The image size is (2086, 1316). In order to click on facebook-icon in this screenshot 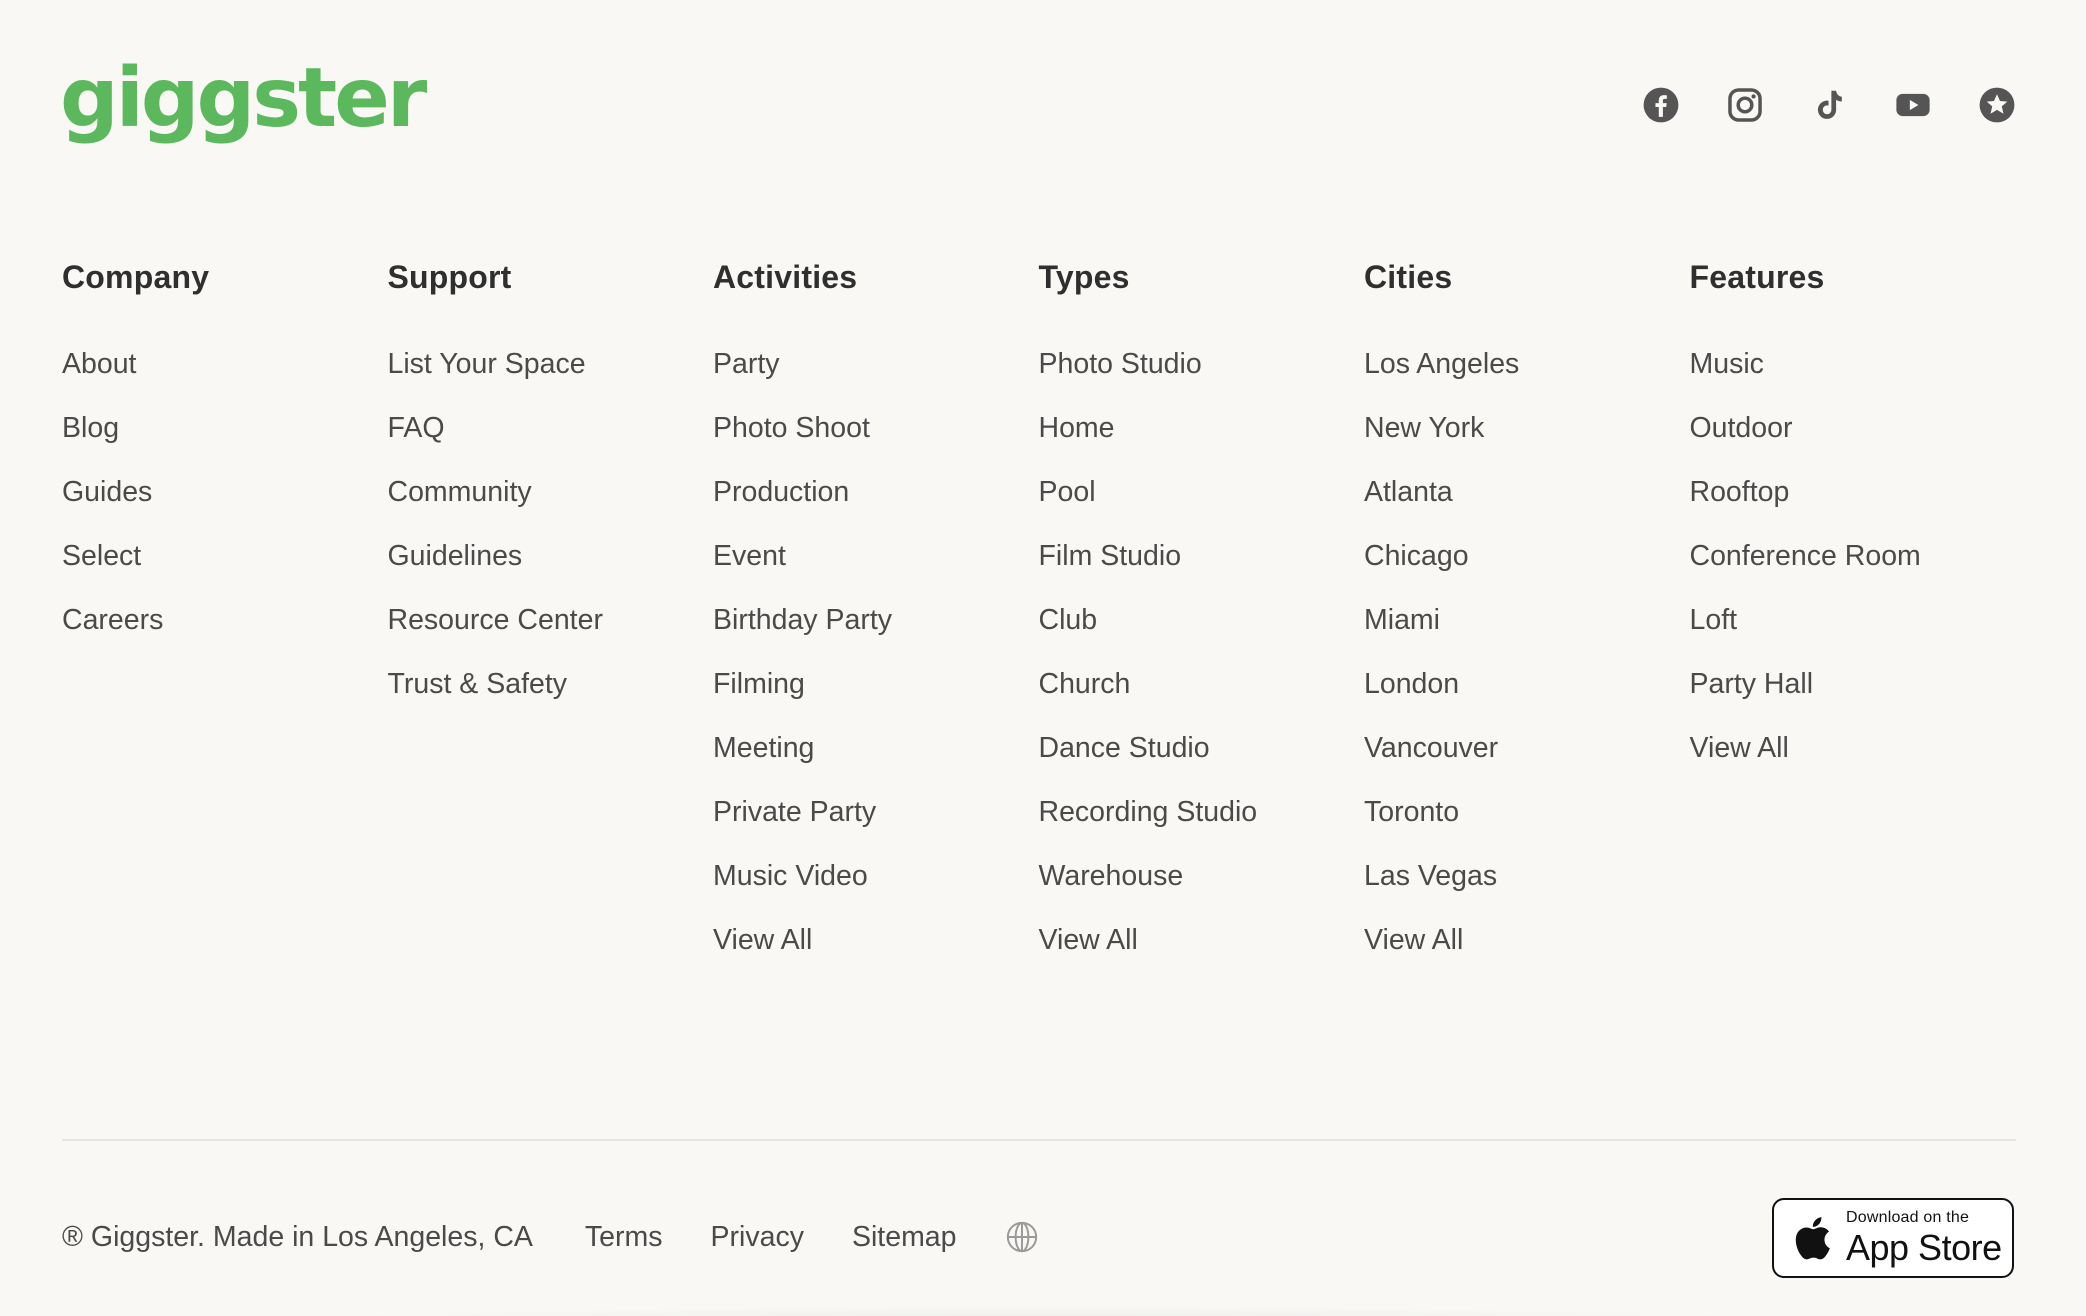, I will do `click(1661, 105)`.